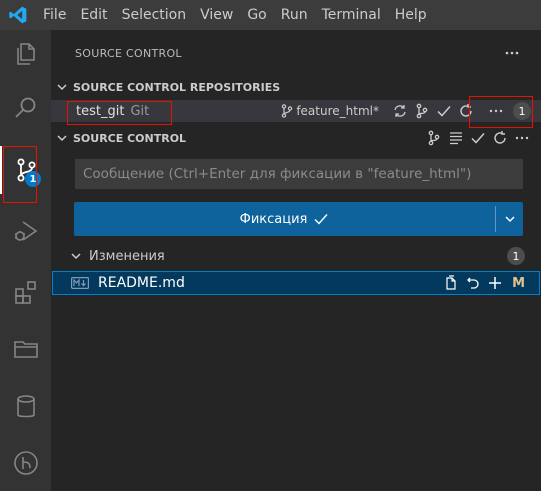 This screenshot has height=491, width=541. I want to click on repositories-section-header: SOURCE CONTROL REPOSITORIES, so click(296, 87).